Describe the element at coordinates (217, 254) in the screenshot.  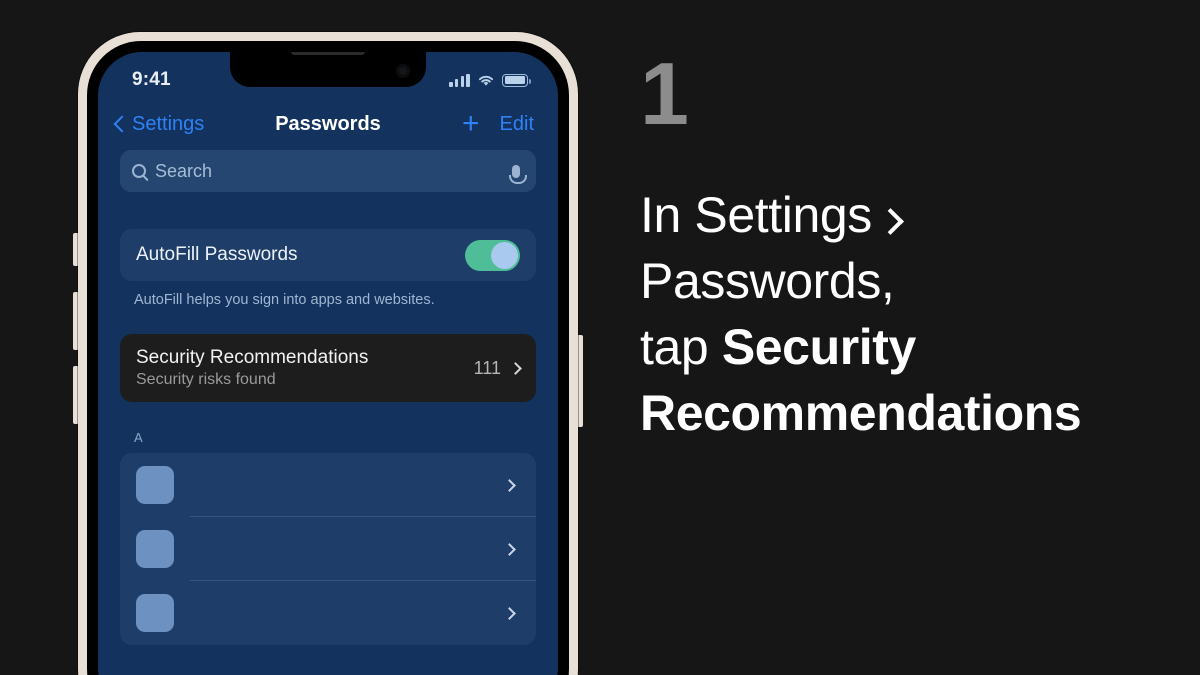
I see `autofill-passwords-label: AutoFill Passwords` at that location.